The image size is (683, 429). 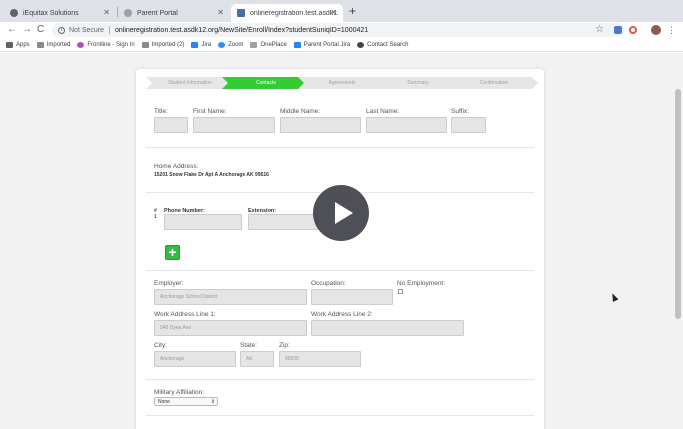 What do you see at coordinates (51, 13) in the screenshot?
I see `tab-title: iEquitax Solutions` at bounding box center [51, 13].